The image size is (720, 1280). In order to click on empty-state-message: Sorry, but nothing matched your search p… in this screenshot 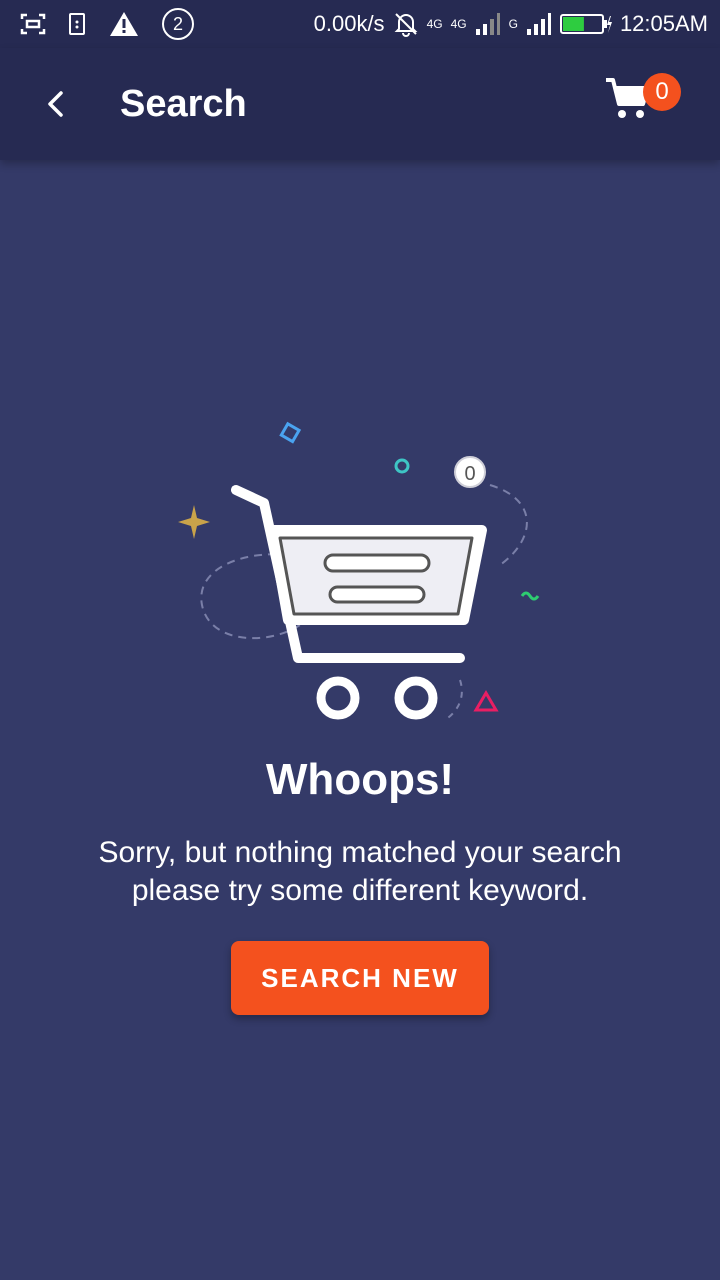, I will do `click(360, 872)`.